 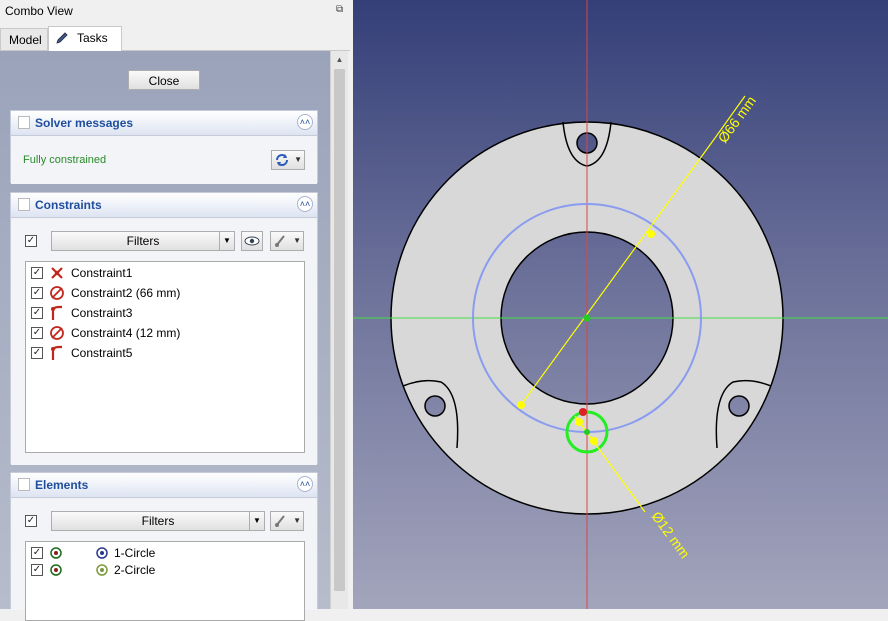 What do you see at coordinates (587, 432) in the screenshot?
I see `small-circle-center-point` at bounding box center [587, 432].